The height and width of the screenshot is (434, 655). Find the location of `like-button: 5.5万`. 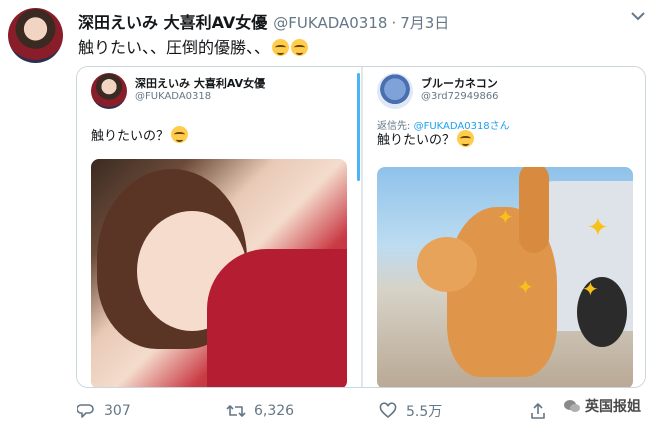

like-button: 5.5万 is located at coordinates (410, 411).